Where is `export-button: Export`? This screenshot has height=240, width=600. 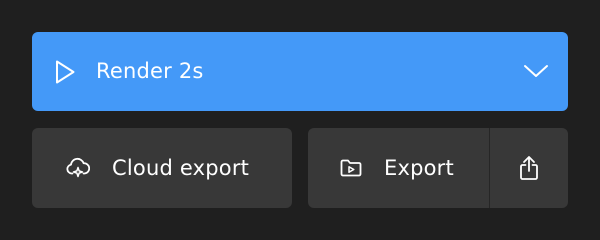 export-button: Export is located at coordinates (398, 168).